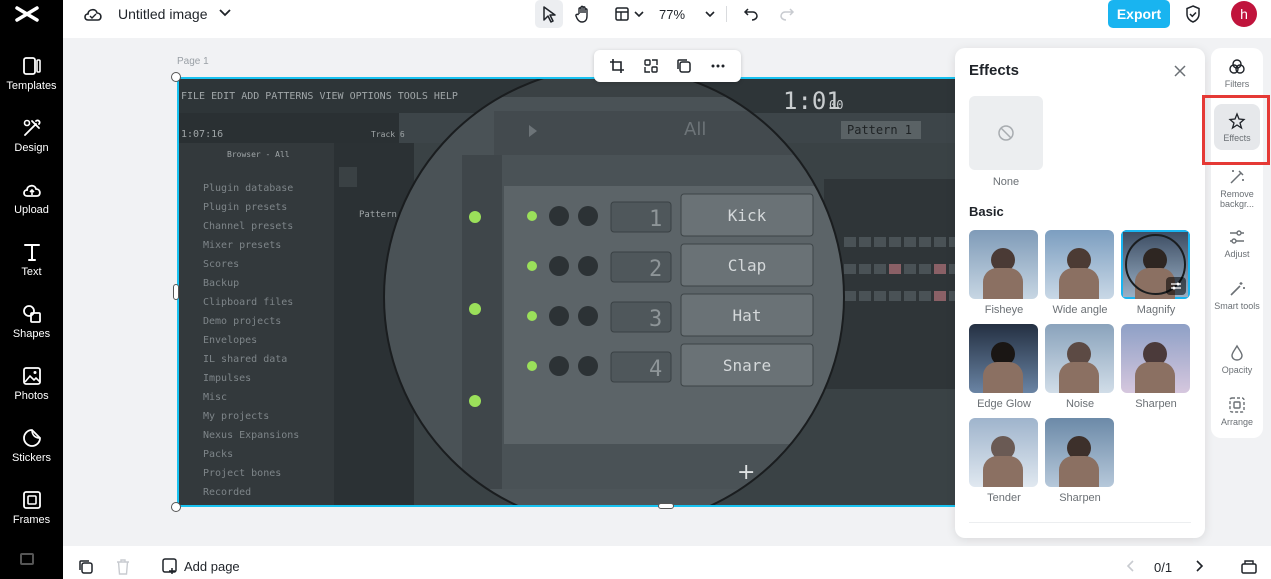 The height and width of the screenshot is (579, 1271). I want to click on browser-item: Scores, so click(221, 264).